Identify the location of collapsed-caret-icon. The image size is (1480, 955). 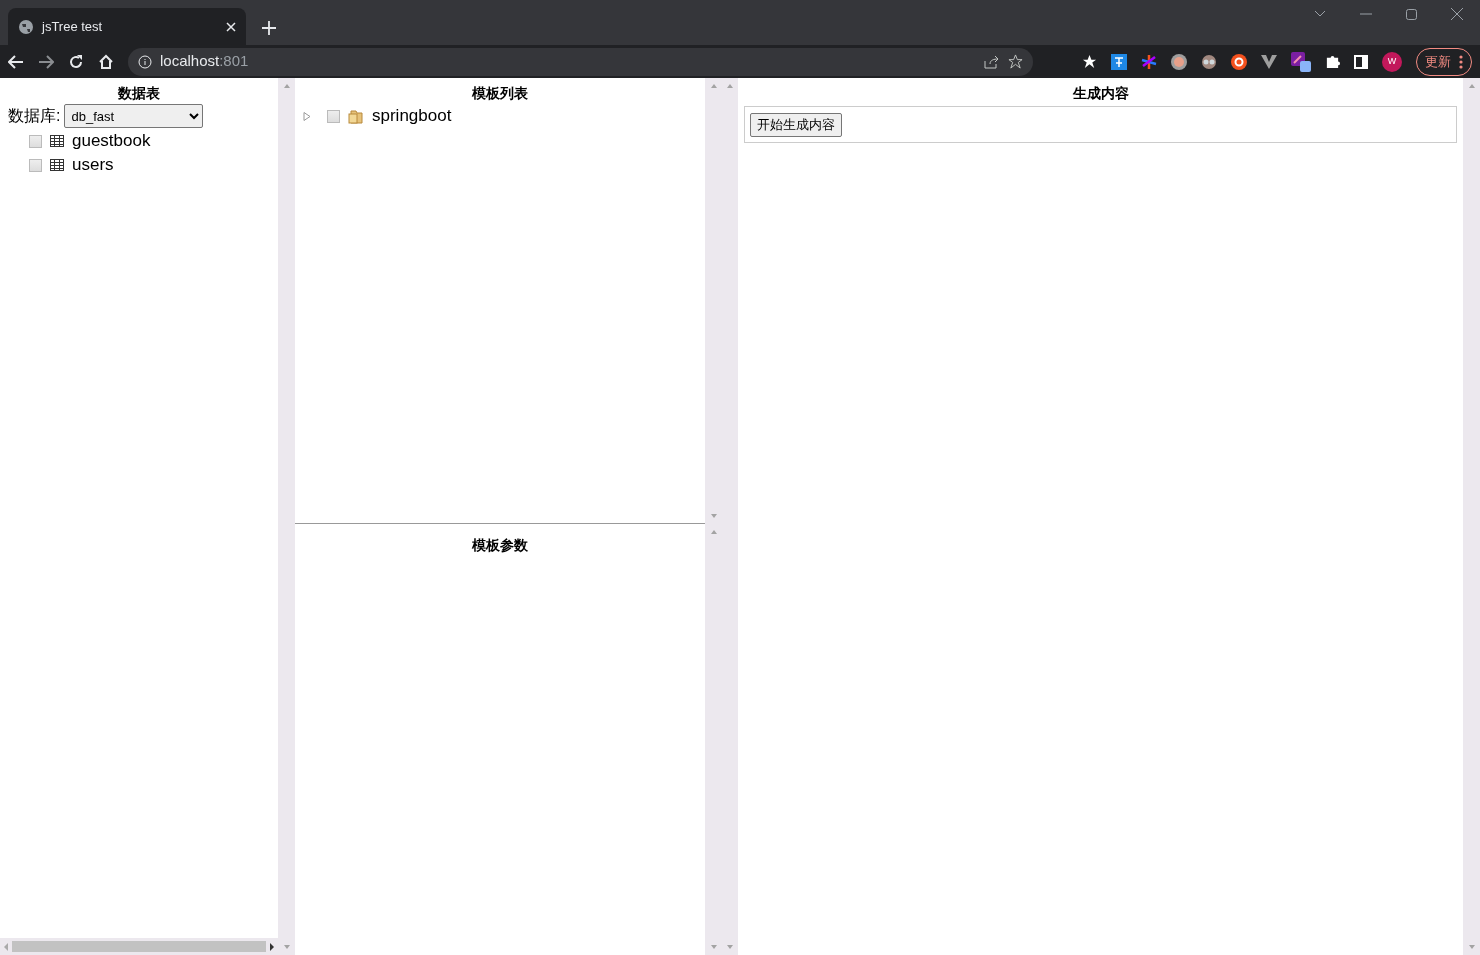
(307, 116).